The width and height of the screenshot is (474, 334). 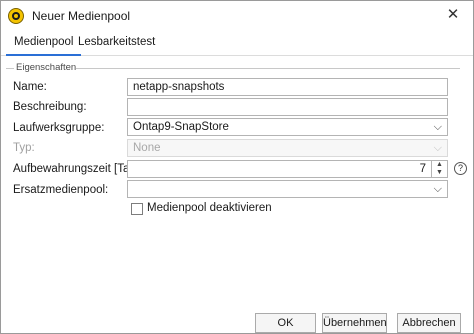 I want to click on retention-spinner: ▲ ▼, so click(x=440, y=169).